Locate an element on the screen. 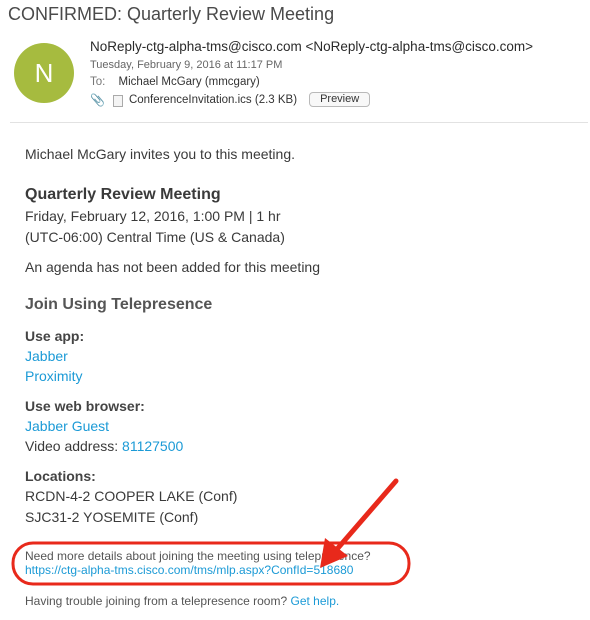 The width and height of the screenshot is (590, 620). video-address-row: Video address: 81127500 is located at coordinates (104, 446).